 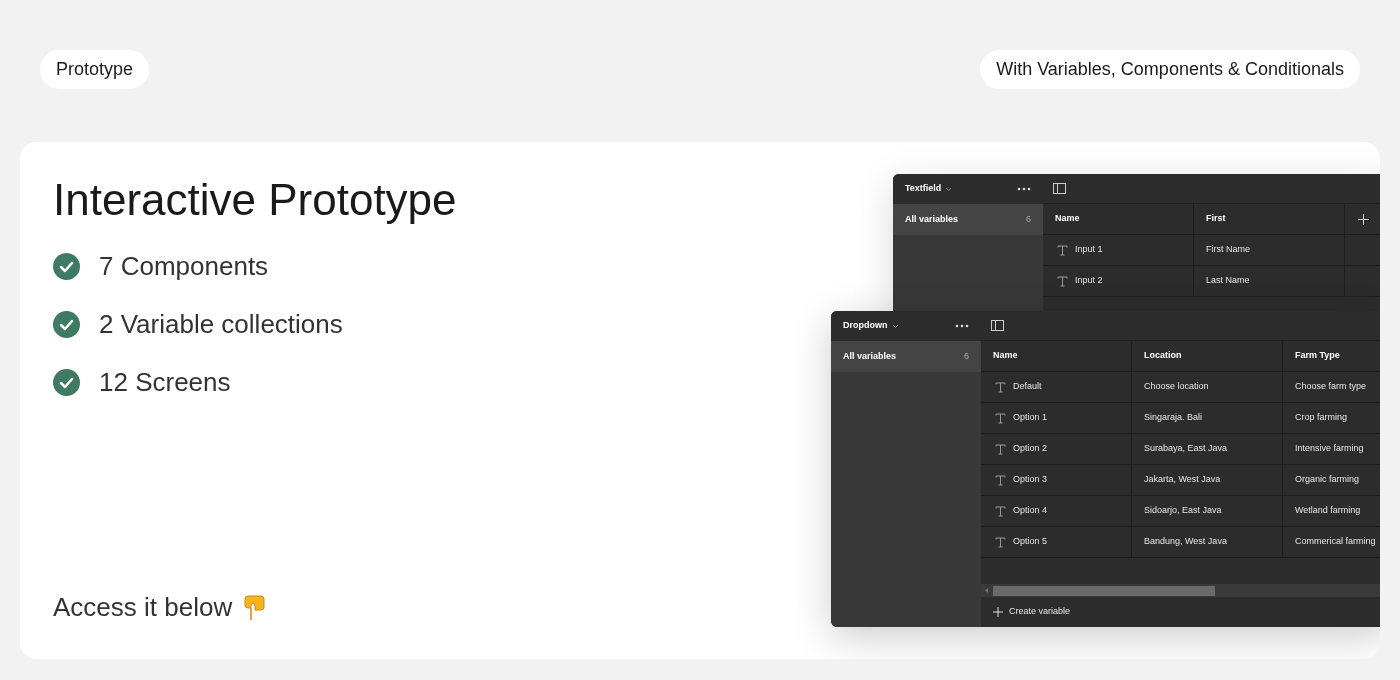 What do you see at coordinates (1027, 387) in the screenshot?
I see `variable-name: Default` at bounding box center [1027, 387].